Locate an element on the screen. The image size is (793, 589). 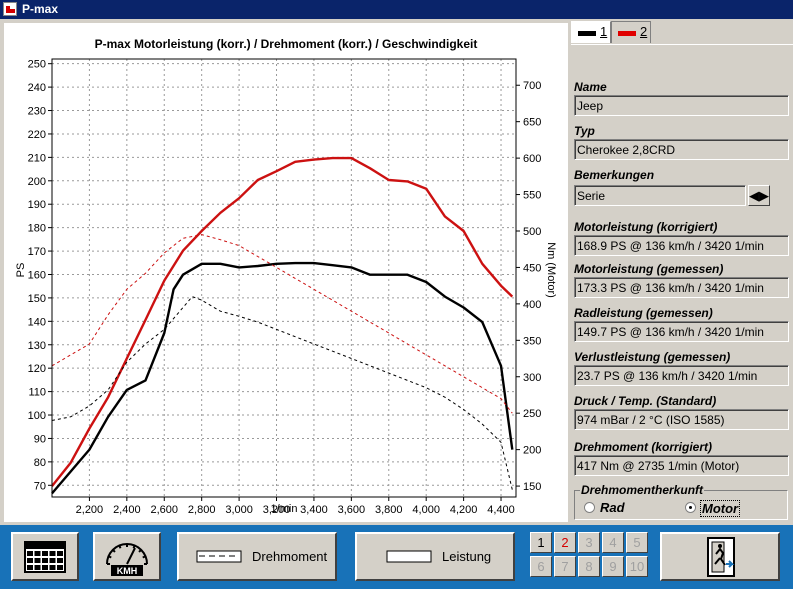
torque-line-icon is located at coordinates (219, 556).